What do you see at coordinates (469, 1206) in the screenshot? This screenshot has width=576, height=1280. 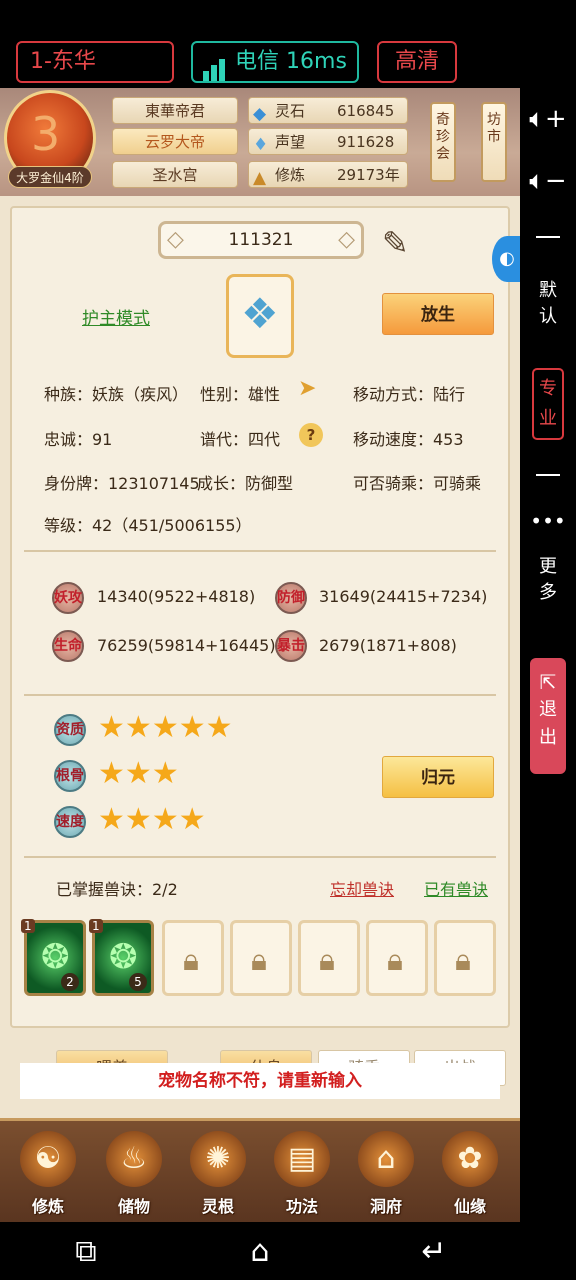 I see `nav-label: 仙缘` at bounding box center [469, 1206].